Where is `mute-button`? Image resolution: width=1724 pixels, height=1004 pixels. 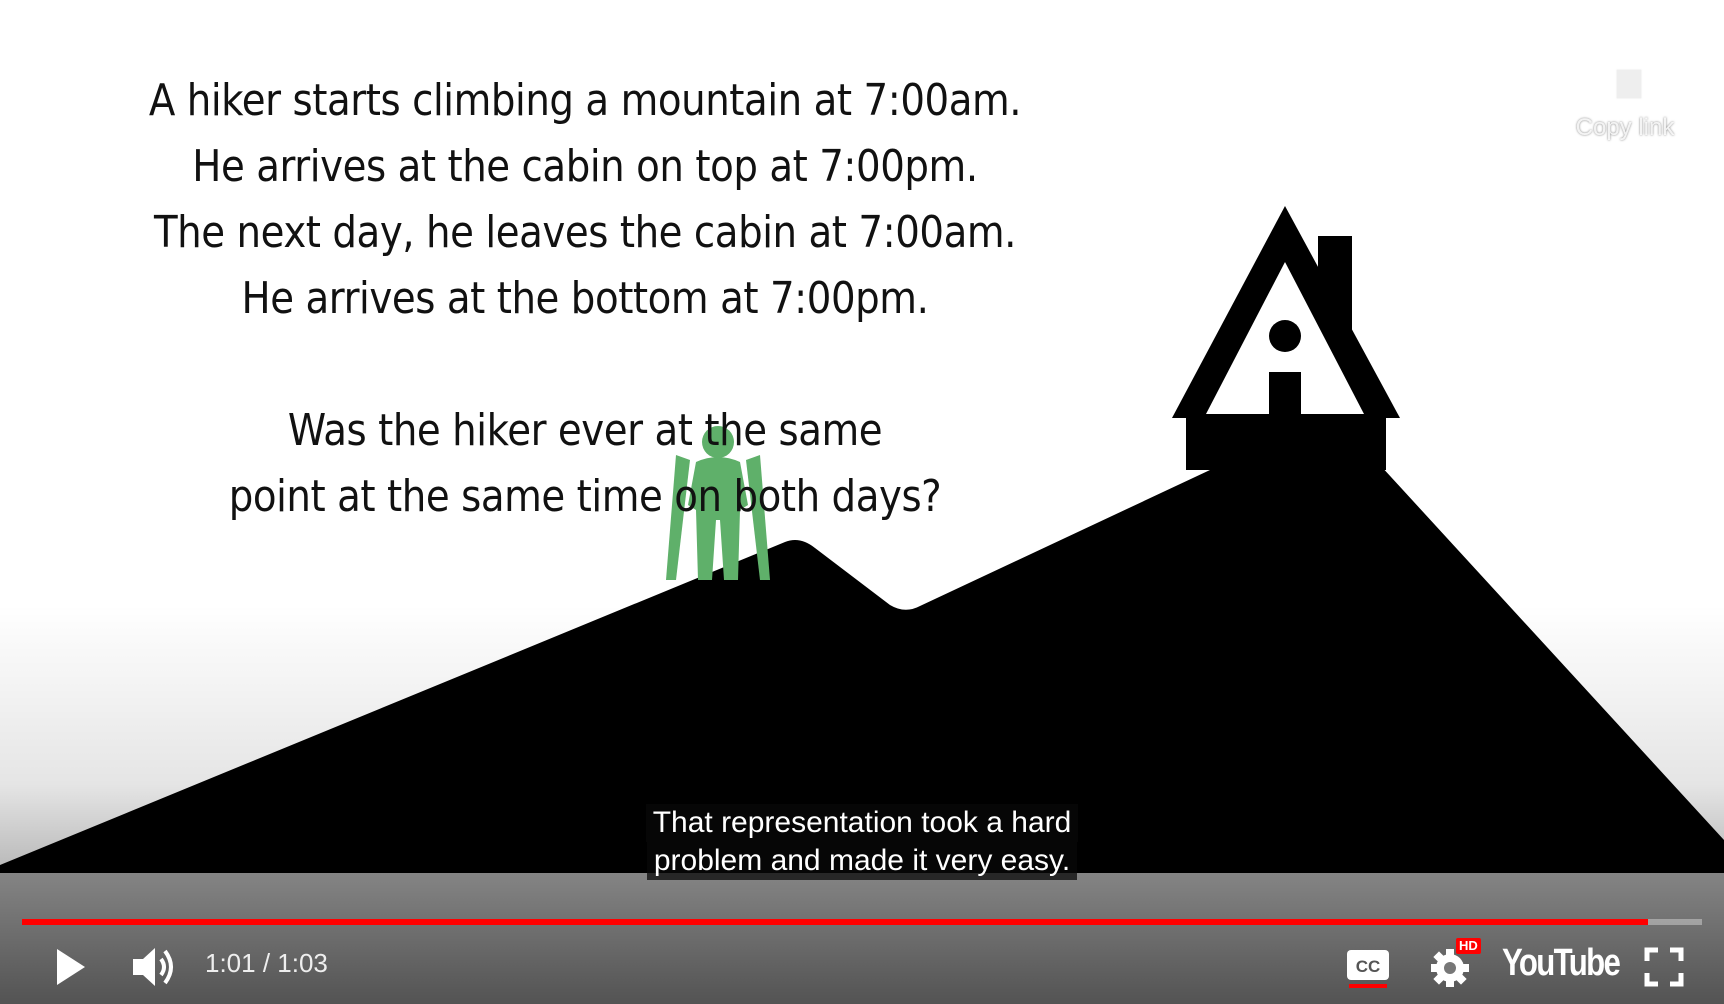
mute-button is located at coordinates (155, 967).